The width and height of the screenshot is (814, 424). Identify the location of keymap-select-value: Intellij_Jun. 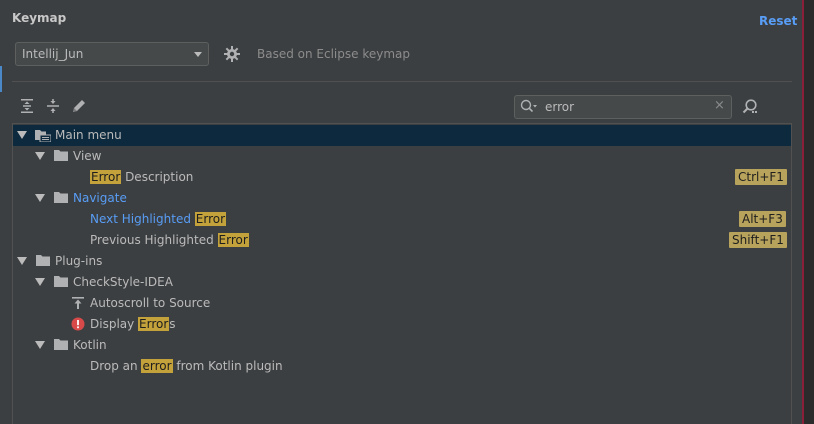
(53, 54).